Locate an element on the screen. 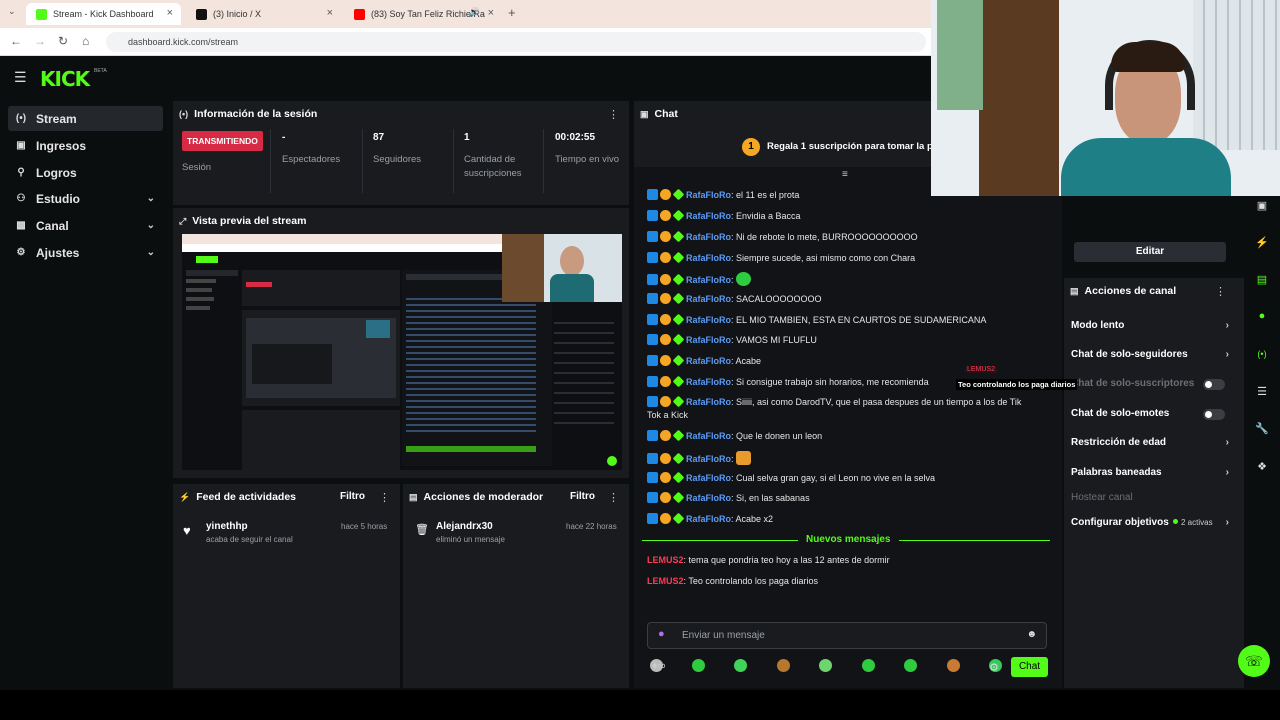 This screenshot has height=720, width=1280. slow-mode-row: Modo lento › is located at coordinates (1151, 325).